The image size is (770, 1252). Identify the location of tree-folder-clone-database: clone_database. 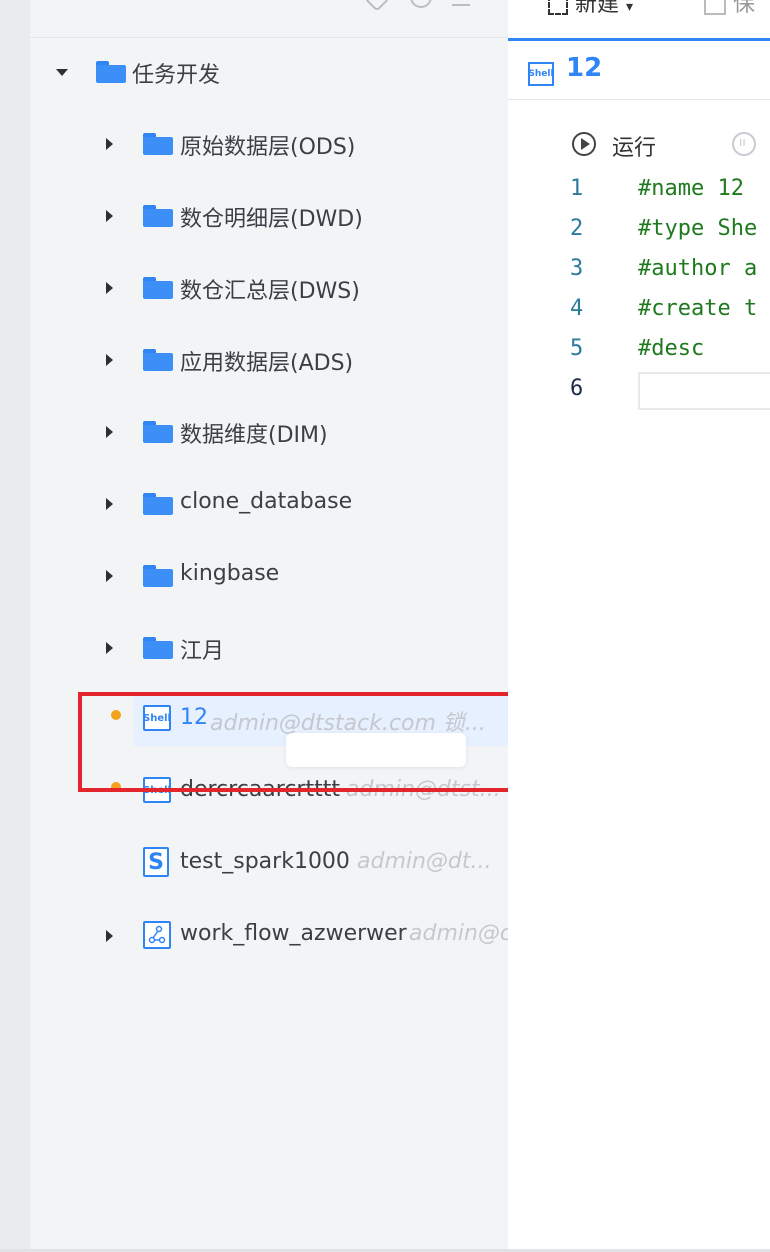
(269, 504).